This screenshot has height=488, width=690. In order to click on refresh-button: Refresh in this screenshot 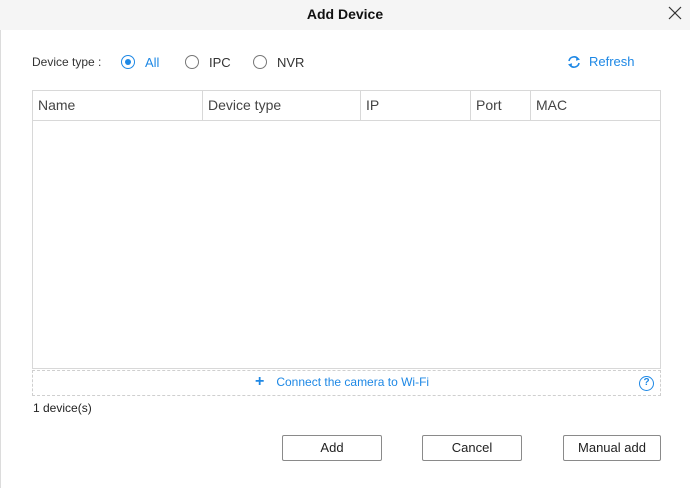, I will do `click(600, 61)`.